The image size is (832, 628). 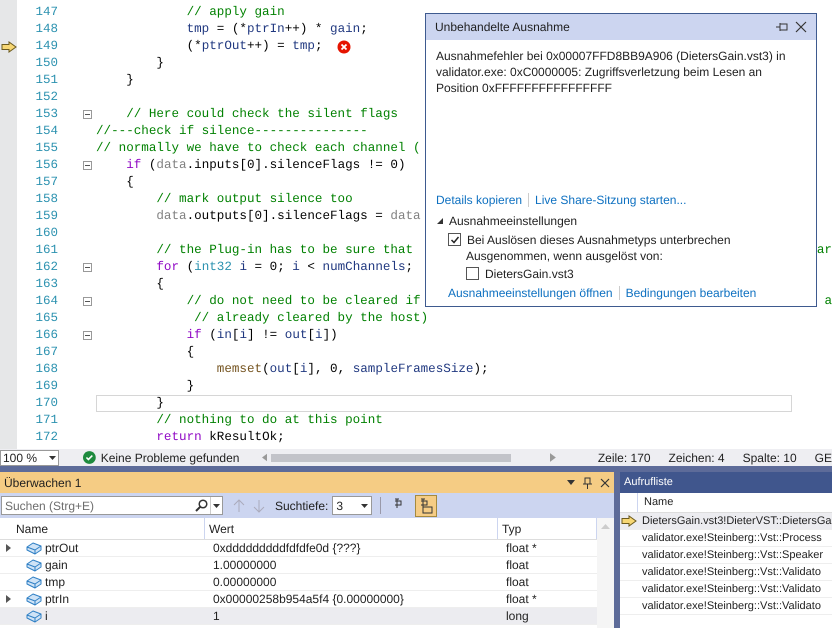 What do you see at coordinates (201, 505) in the screenshot?
I see `search-icon` at bounding box center [201, 505].